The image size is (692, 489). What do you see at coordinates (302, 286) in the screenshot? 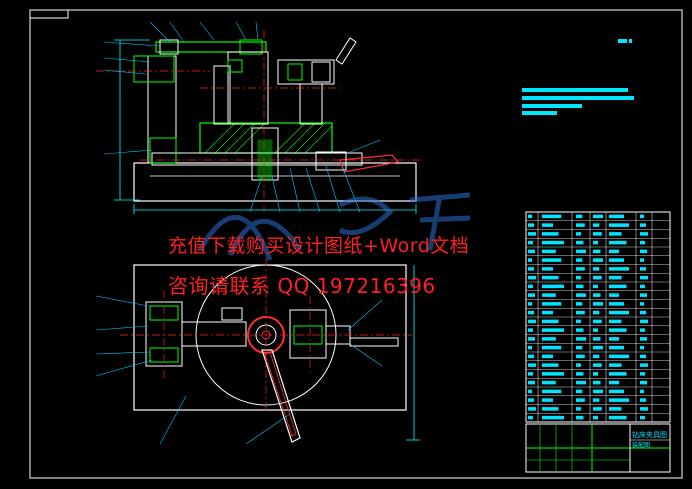
I see `watermark-line-2: 咨询请联系 QQ 197216396` at bounding box center [302, 286].